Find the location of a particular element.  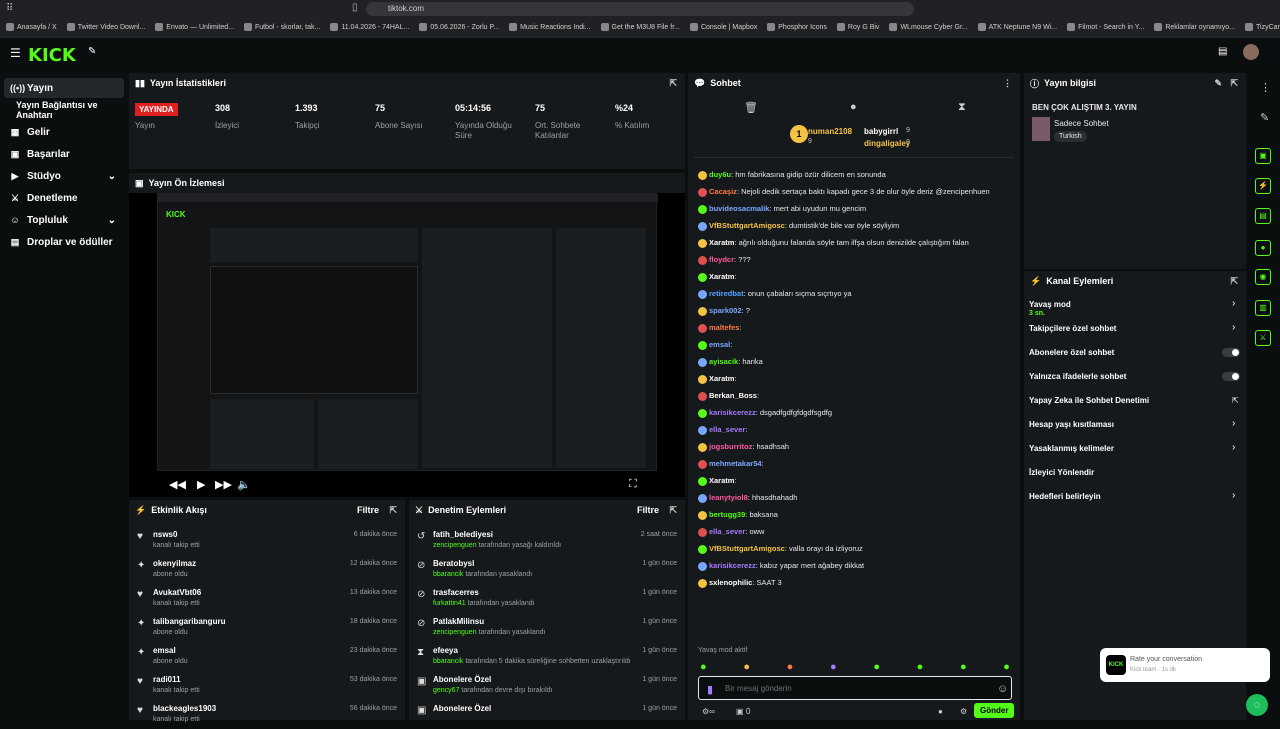

chat-username: leanytyiol8 is located at coordinates (728, 497).